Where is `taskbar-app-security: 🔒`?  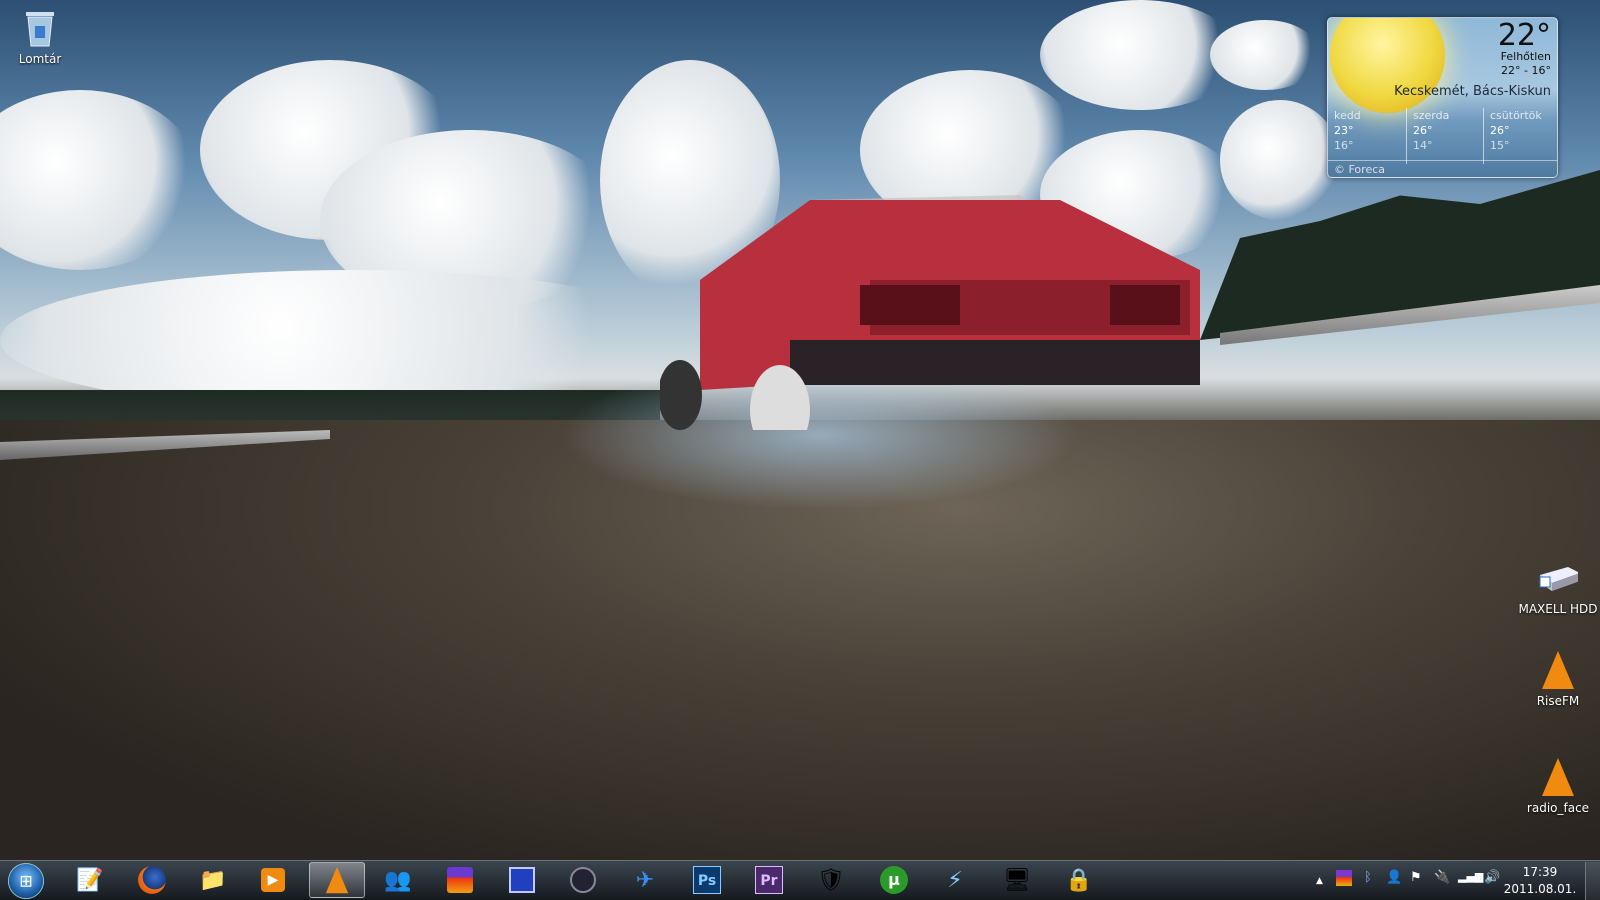 taskbar-app-security: 🔒 is located at coordinates (1079, 880).